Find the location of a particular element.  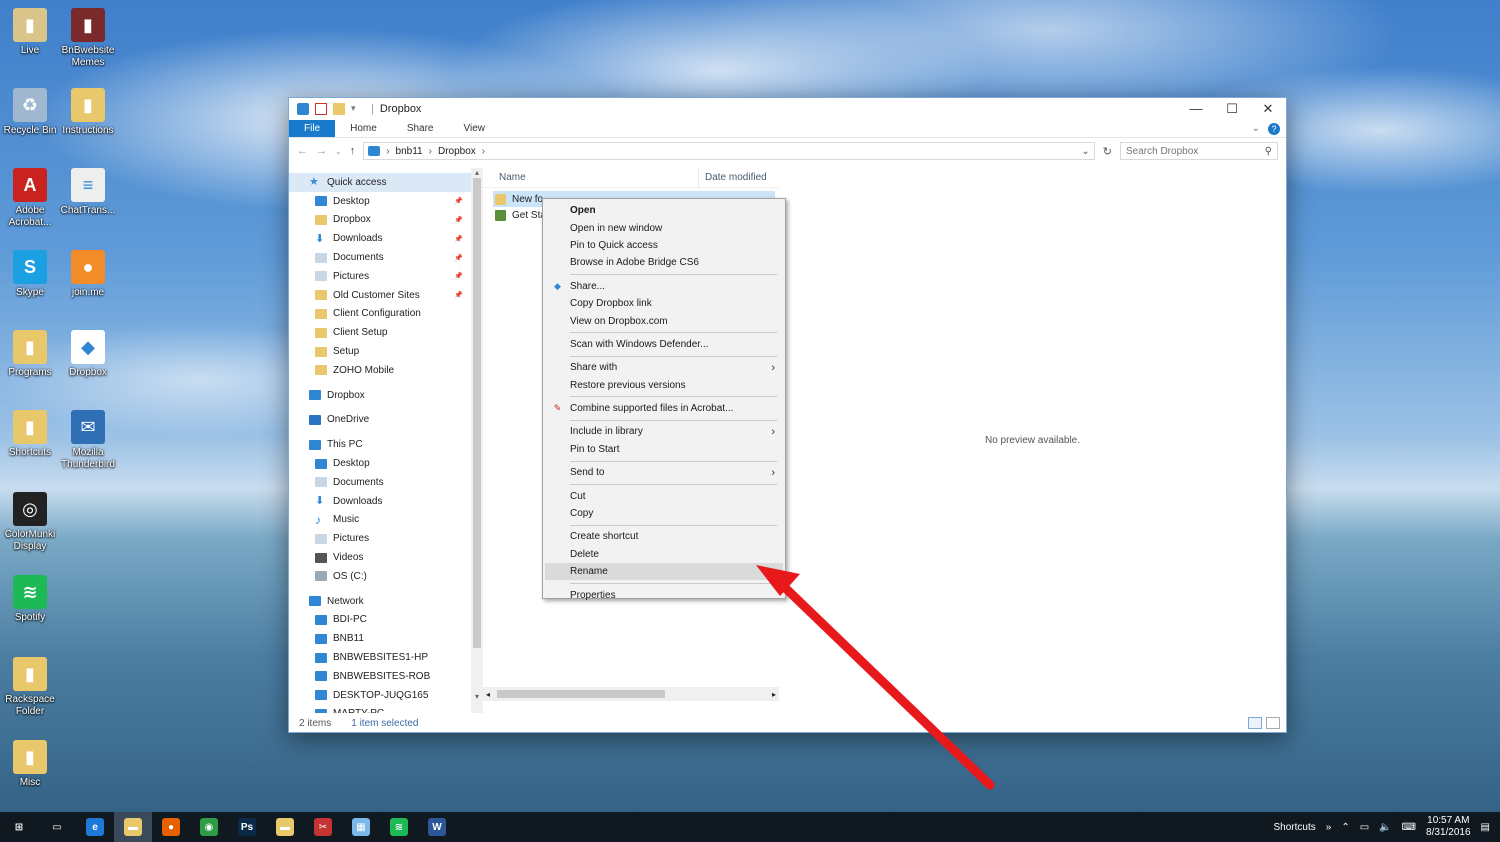

menu-item-create-shortcut: Create shortcut is located at coordinates (664, 536).